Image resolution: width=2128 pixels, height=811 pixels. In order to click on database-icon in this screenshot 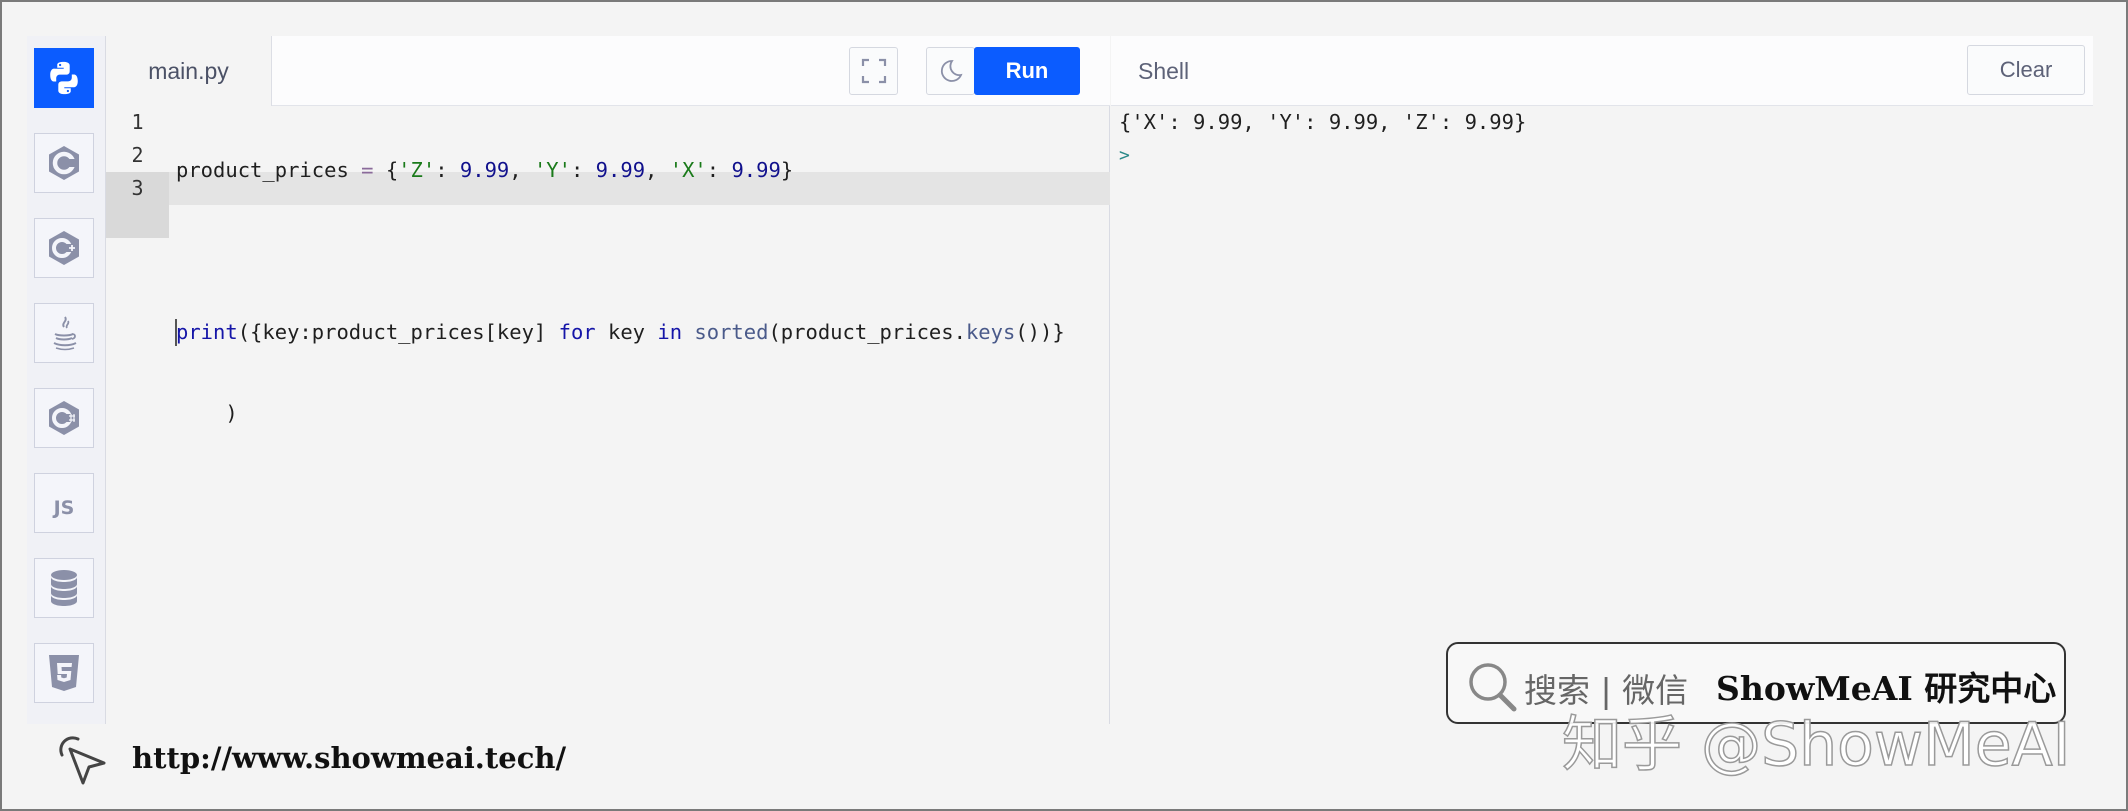, I will do `click(64, 588)`.